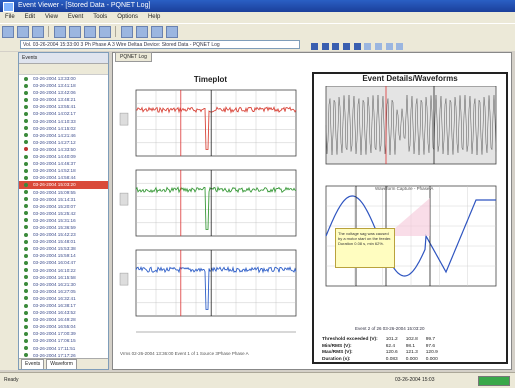 The image size is (515, 388). I want to click on event-list-item: 03-26-2004 16:32:41, so click(63, 298).